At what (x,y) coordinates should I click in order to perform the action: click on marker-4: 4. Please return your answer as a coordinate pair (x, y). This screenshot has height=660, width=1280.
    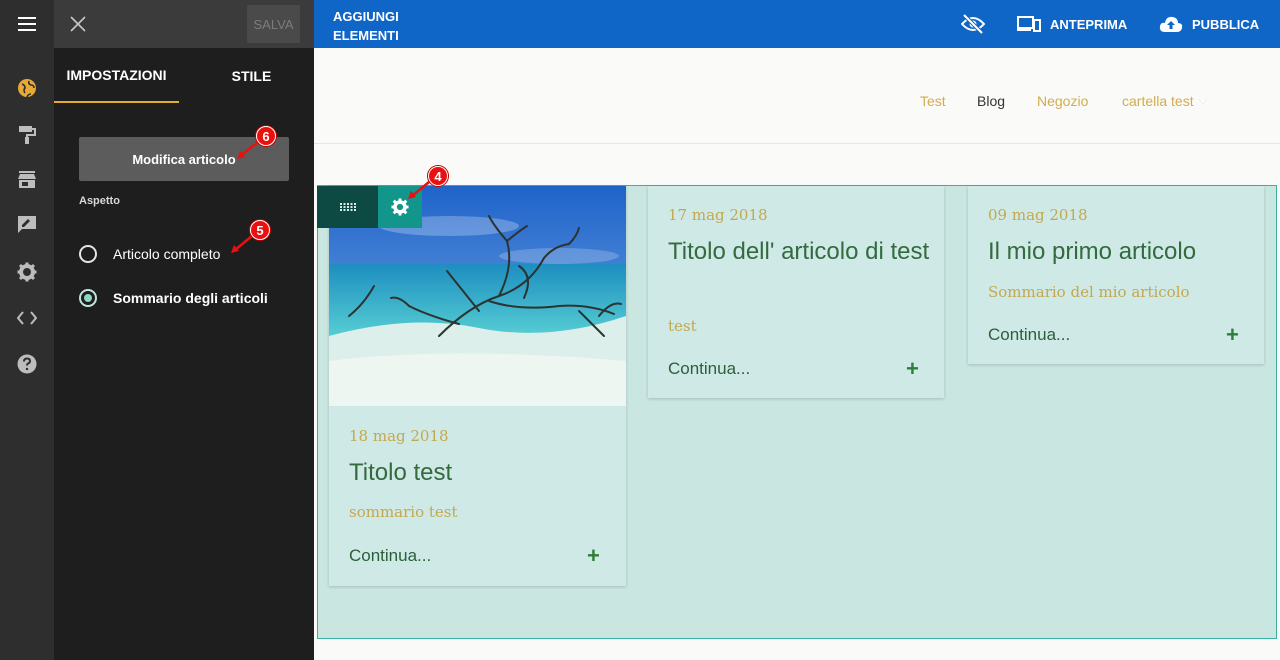
    Looking at the image, I should click on (438, 176).